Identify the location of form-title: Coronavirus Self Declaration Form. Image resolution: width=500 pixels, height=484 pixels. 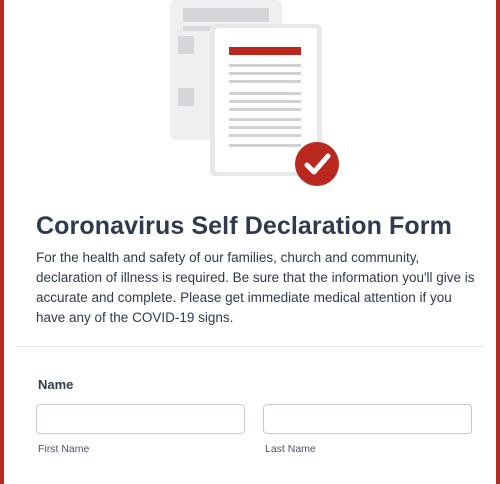
(244, 226).